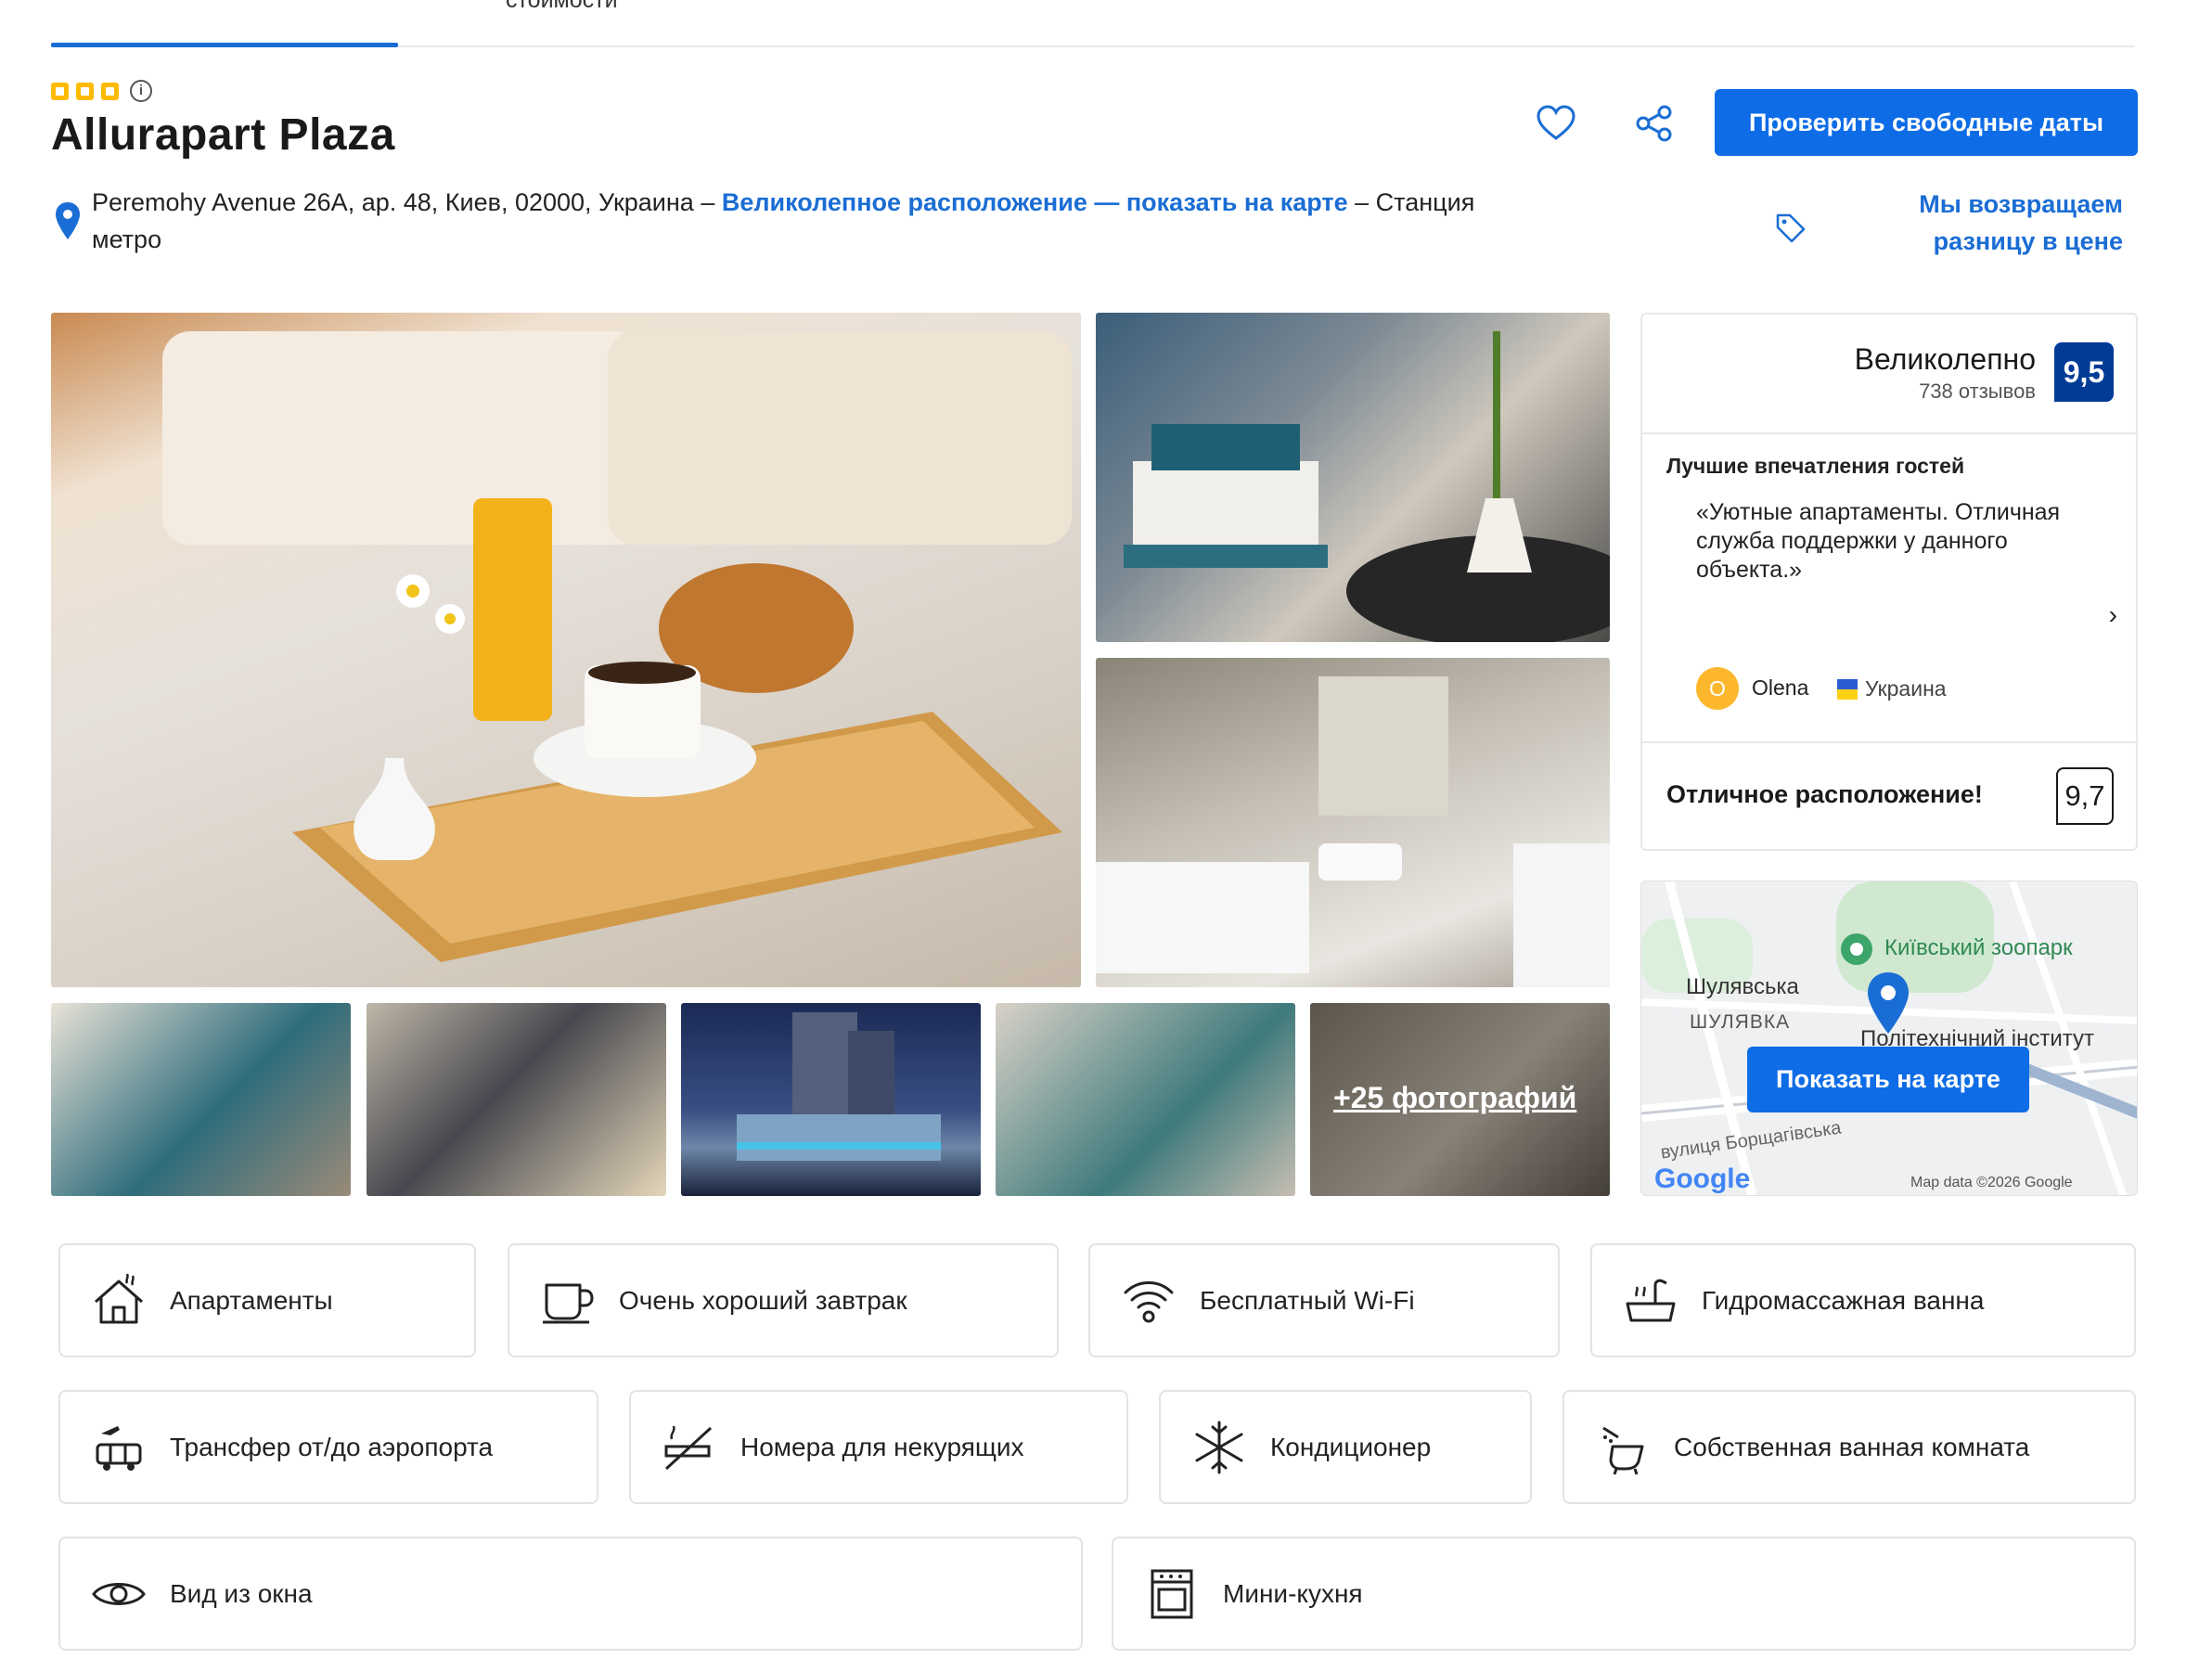 Image resolution: width=2212 pixels, height=1659 pixels. What do you see at coordinates (119, 1297) in the screenshot?
I see `house-icon` at bounding box center [119, 1297].